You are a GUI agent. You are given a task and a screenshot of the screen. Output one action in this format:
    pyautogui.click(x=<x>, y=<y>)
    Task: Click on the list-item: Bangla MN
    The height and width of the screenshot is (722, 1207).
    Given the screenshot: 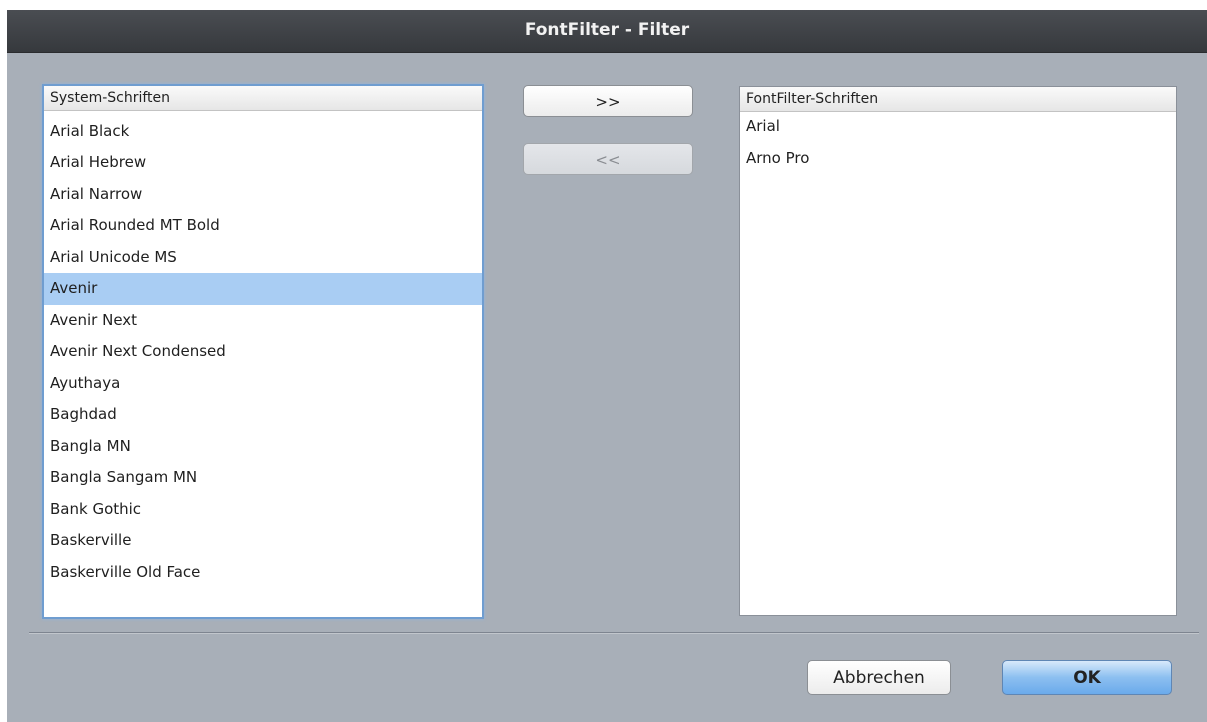 What is the action you would take?
    pyautogui.click(x=263, y=447)
    